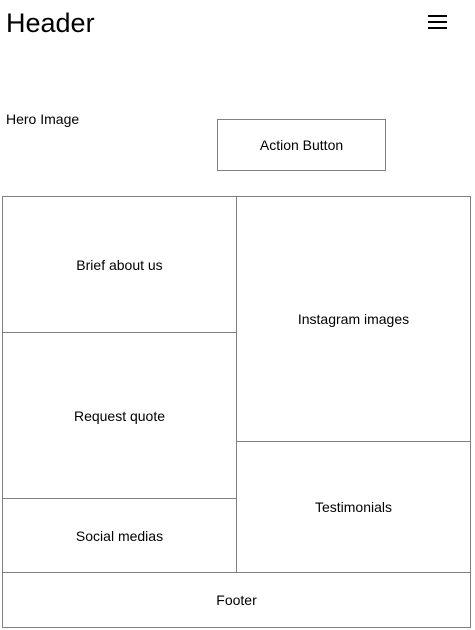  Describe the element at coordinates (437, 22) in the screenshot. I see `hamburger-menu-icon` at that location.